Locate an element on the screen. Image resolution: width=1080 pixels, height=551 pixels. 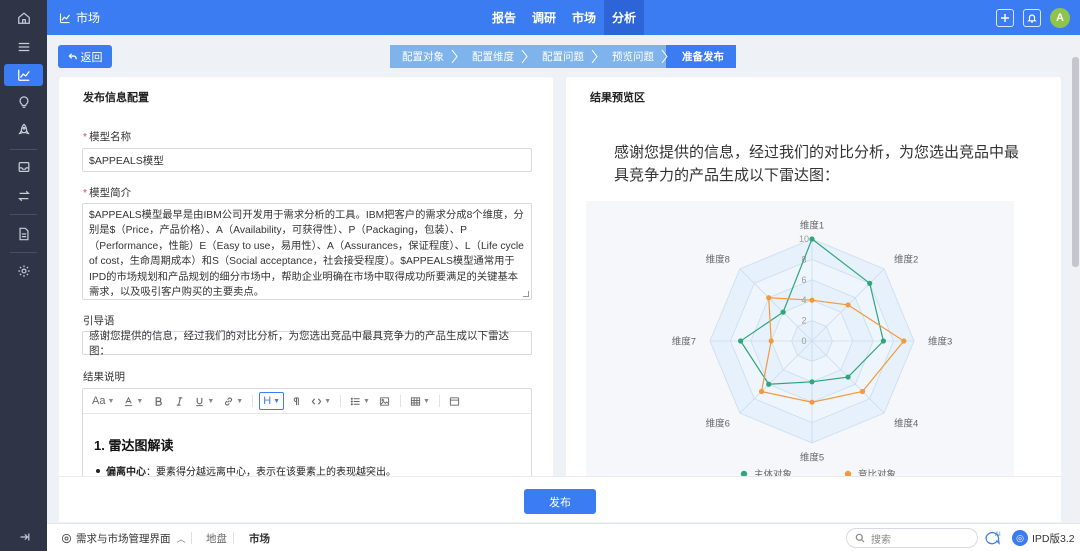
nav-market: 市场 is located at coordinates (584, 17).